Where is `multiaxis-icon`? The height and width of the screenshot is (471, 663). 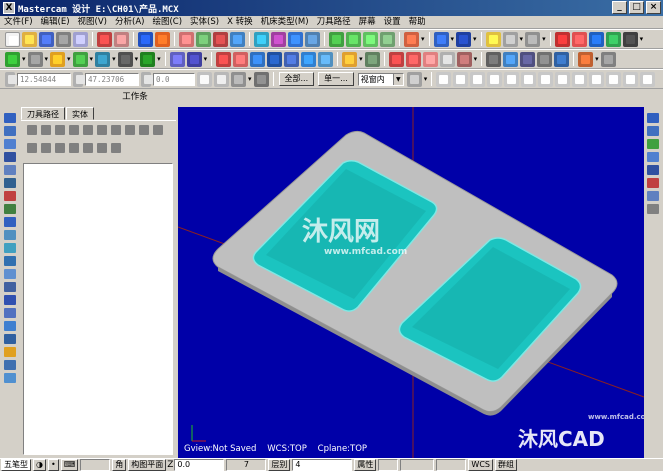
multiaxis-icon is located at coordinates (10, 209).